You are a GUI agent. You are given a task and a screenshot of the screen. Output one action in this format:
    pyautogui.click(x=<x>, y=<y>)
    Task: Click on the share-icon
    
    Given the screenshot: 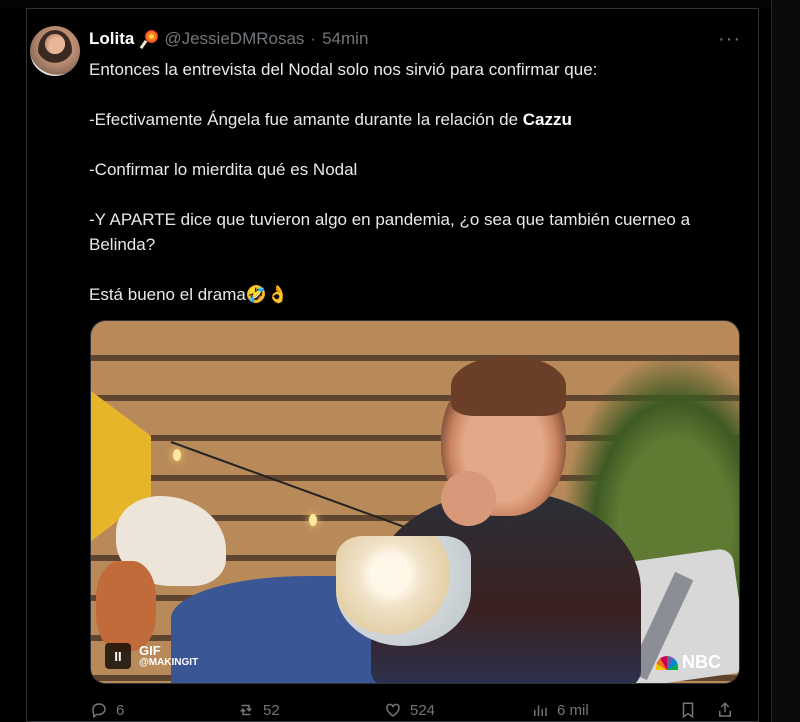 What is the action you would take?
    pyautogui.click(x=725, y=709)
    